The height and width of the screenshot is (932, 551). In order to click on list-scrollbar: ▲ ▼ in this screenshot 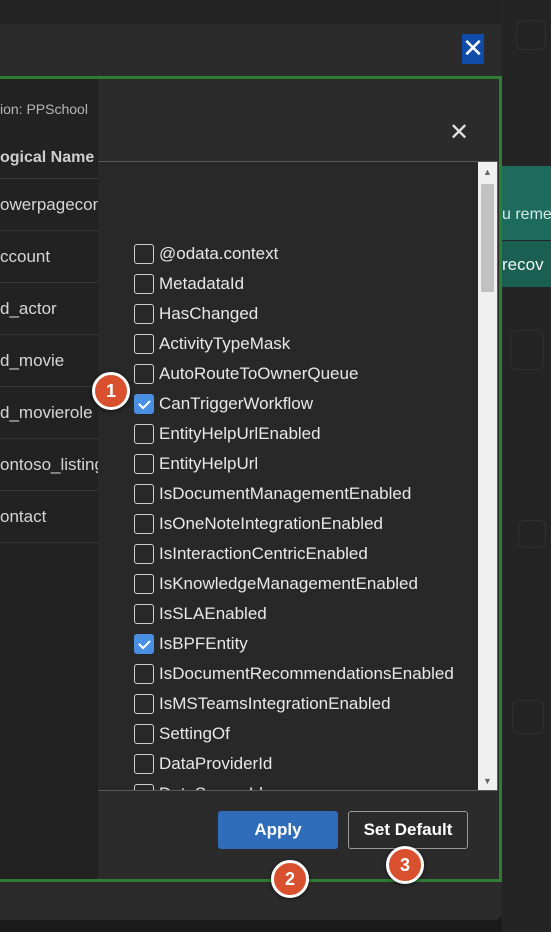, I will do `click(487, 476)`.